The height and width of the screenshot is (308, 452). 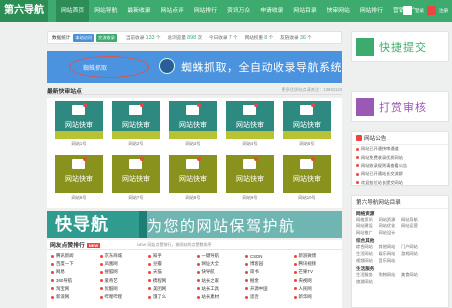 What do you see at coordinates (75, 272) in the screenshot?
I see `friendly-link: 网易` at bounding box center [75, 272].